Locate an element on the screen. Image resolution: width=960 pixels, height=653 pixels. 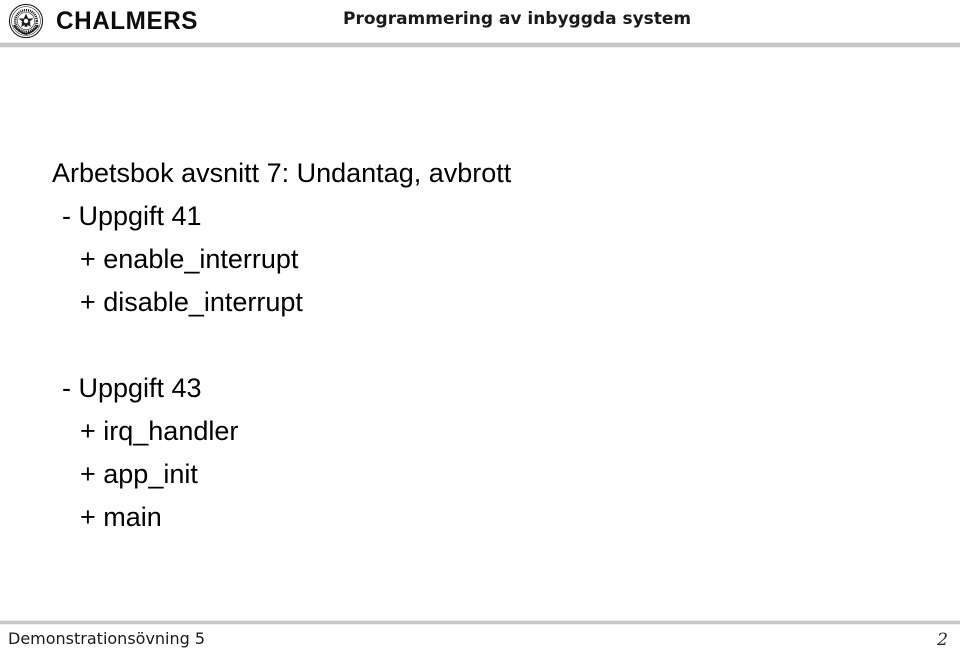
outline-line: + irq_handler is located at coordinates (159, 431).